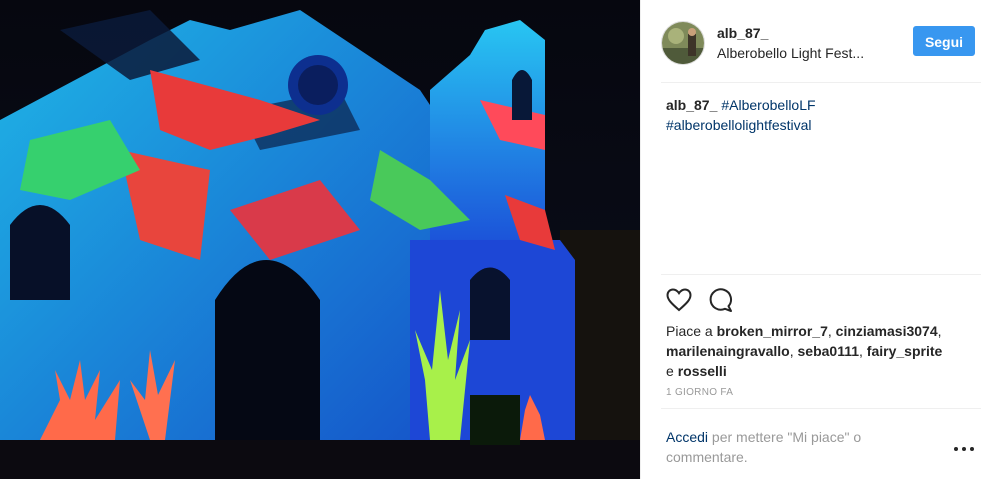  Describe the element at coordinates (829, 351) in the screenshot. I see `liker-link: seba0111` at that location.